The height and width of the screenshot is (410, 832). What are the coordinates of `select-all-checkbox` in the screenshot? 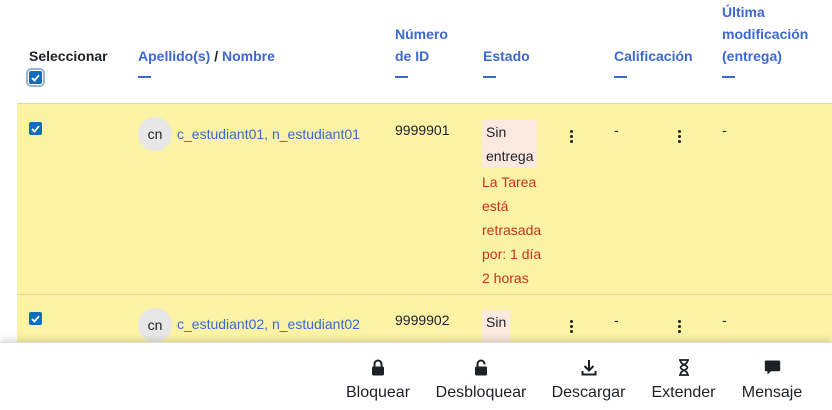 It's located at (35, 77).